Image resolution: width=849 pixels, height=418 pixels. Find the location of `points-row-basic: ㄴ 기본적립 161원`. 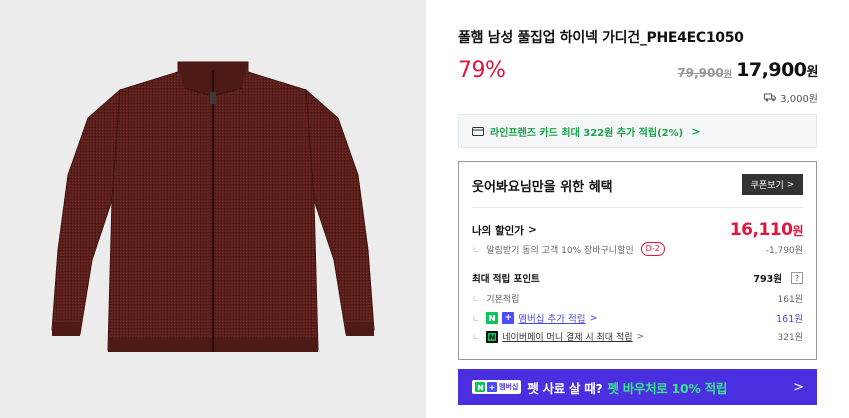

points-row-basic: ㄴ 기본적립 161원 is located at coordinates (637, 298).